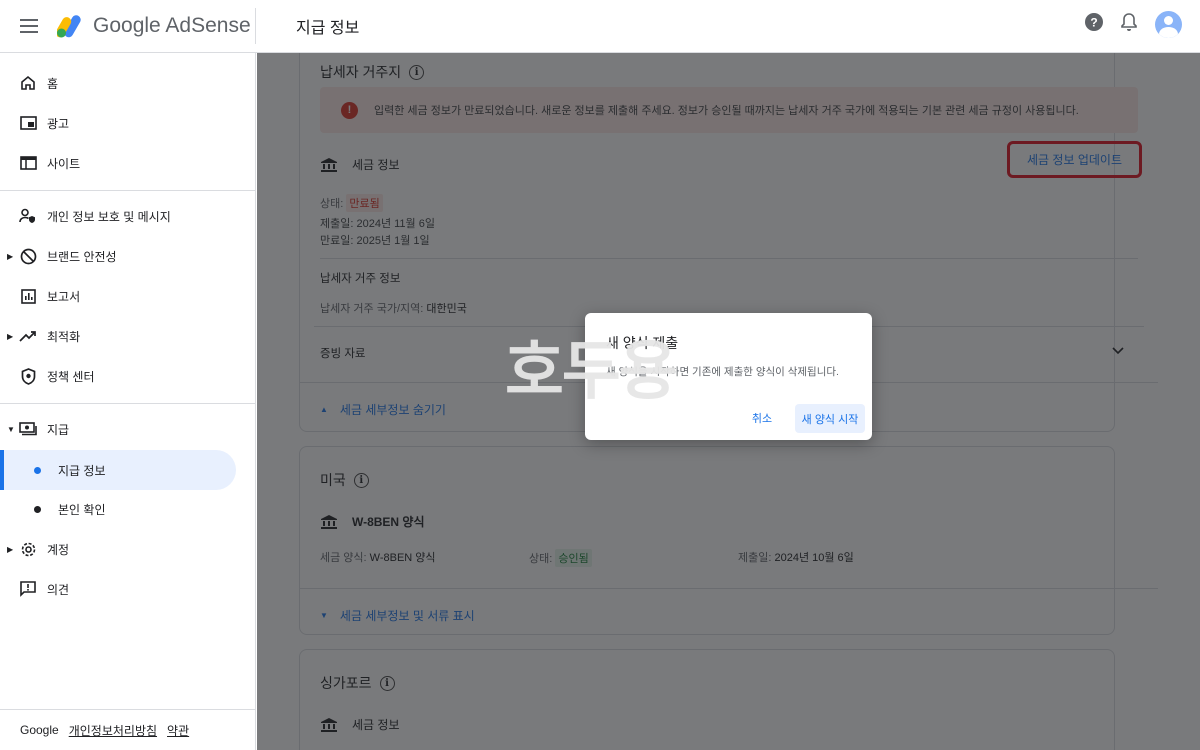 The width and height of the screenshot is (1200, 750). I want to click on page-title: 지급 정보, so click(328, 28).